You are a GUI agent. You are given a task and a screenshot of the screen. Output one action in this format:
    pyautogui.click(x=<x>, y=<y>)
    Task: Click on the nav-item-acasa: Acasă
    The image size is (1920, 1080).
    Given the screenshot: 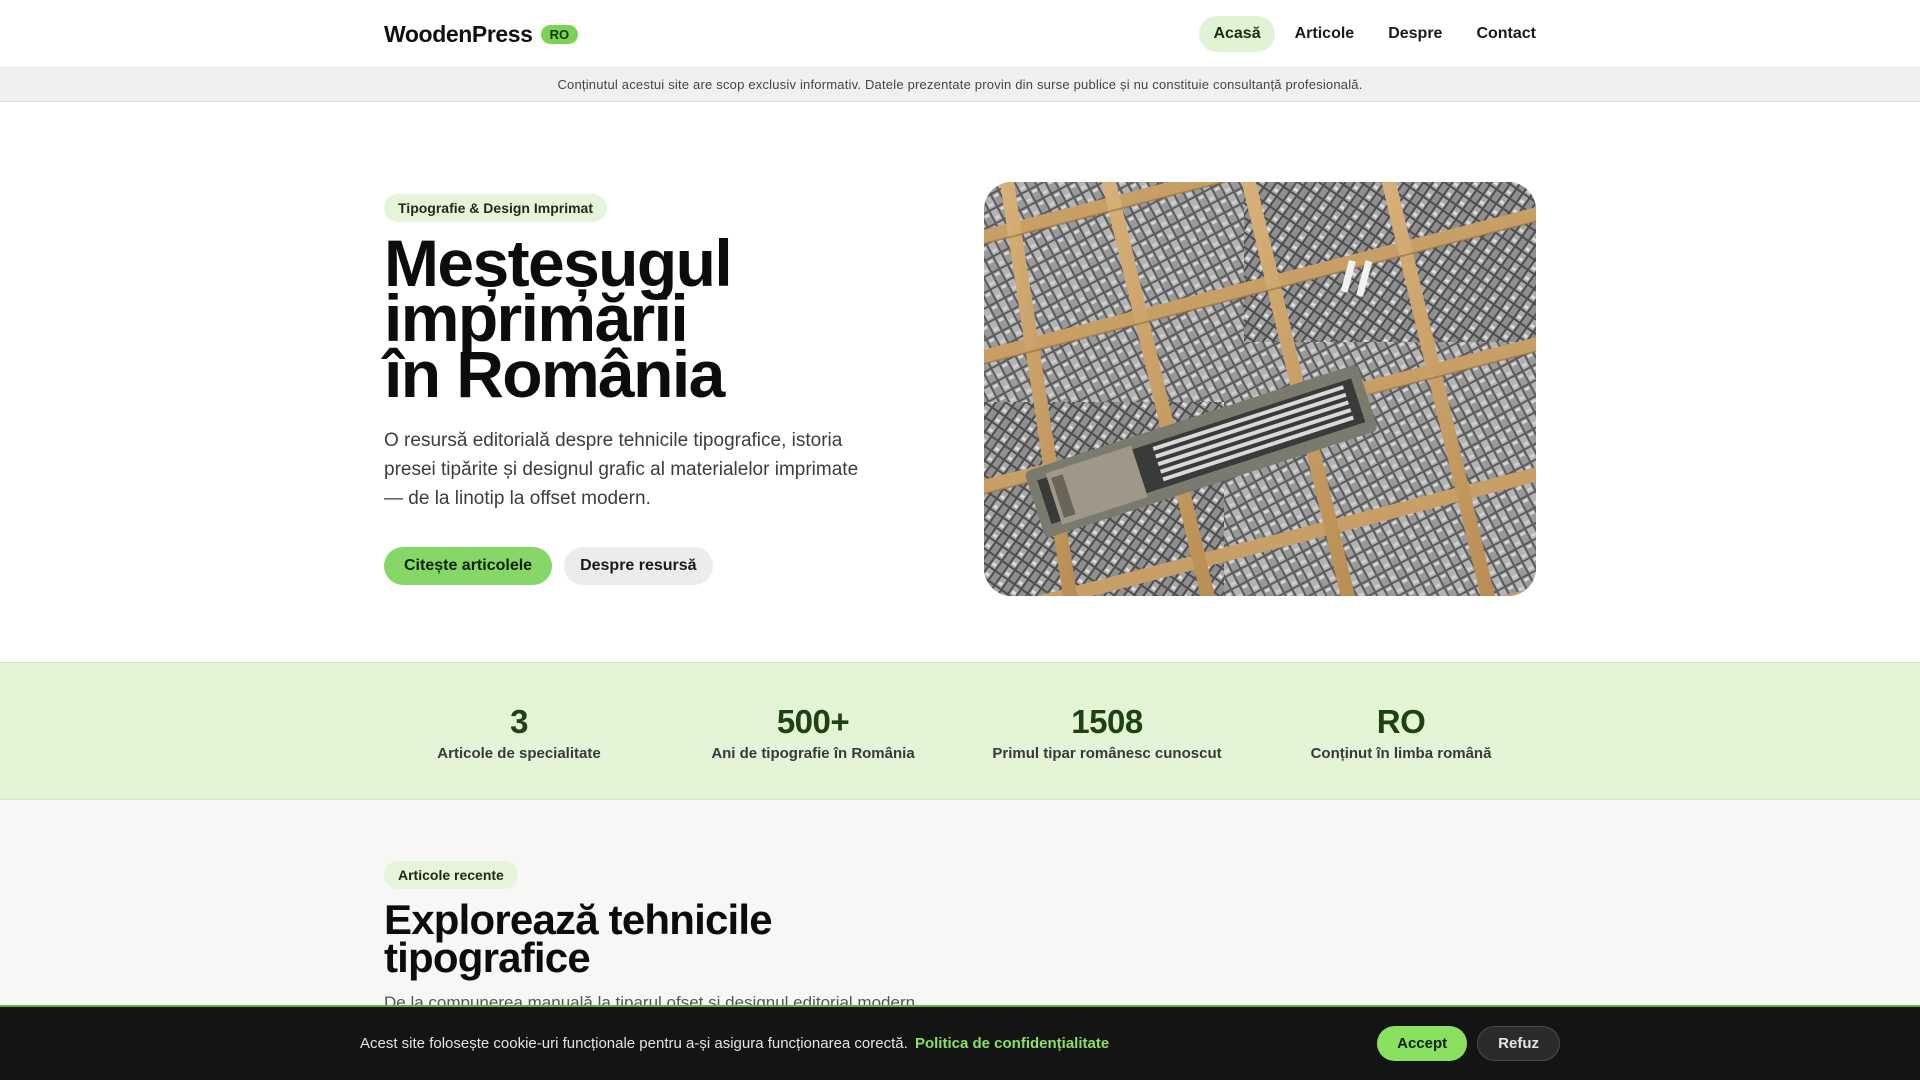 What is the action you would take?
    pyautogui.click(x=1237, y=34)
    